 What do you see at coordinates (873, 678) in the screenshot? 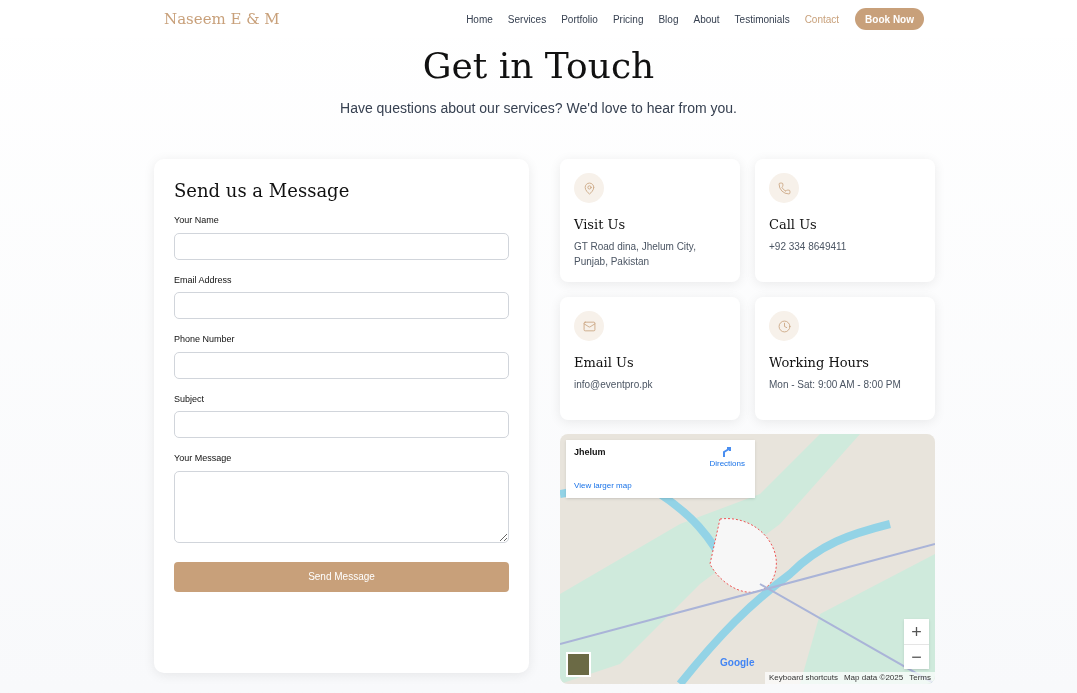
I see `map-footer-link: Map data ©2025` at bounding box center [873, 678].